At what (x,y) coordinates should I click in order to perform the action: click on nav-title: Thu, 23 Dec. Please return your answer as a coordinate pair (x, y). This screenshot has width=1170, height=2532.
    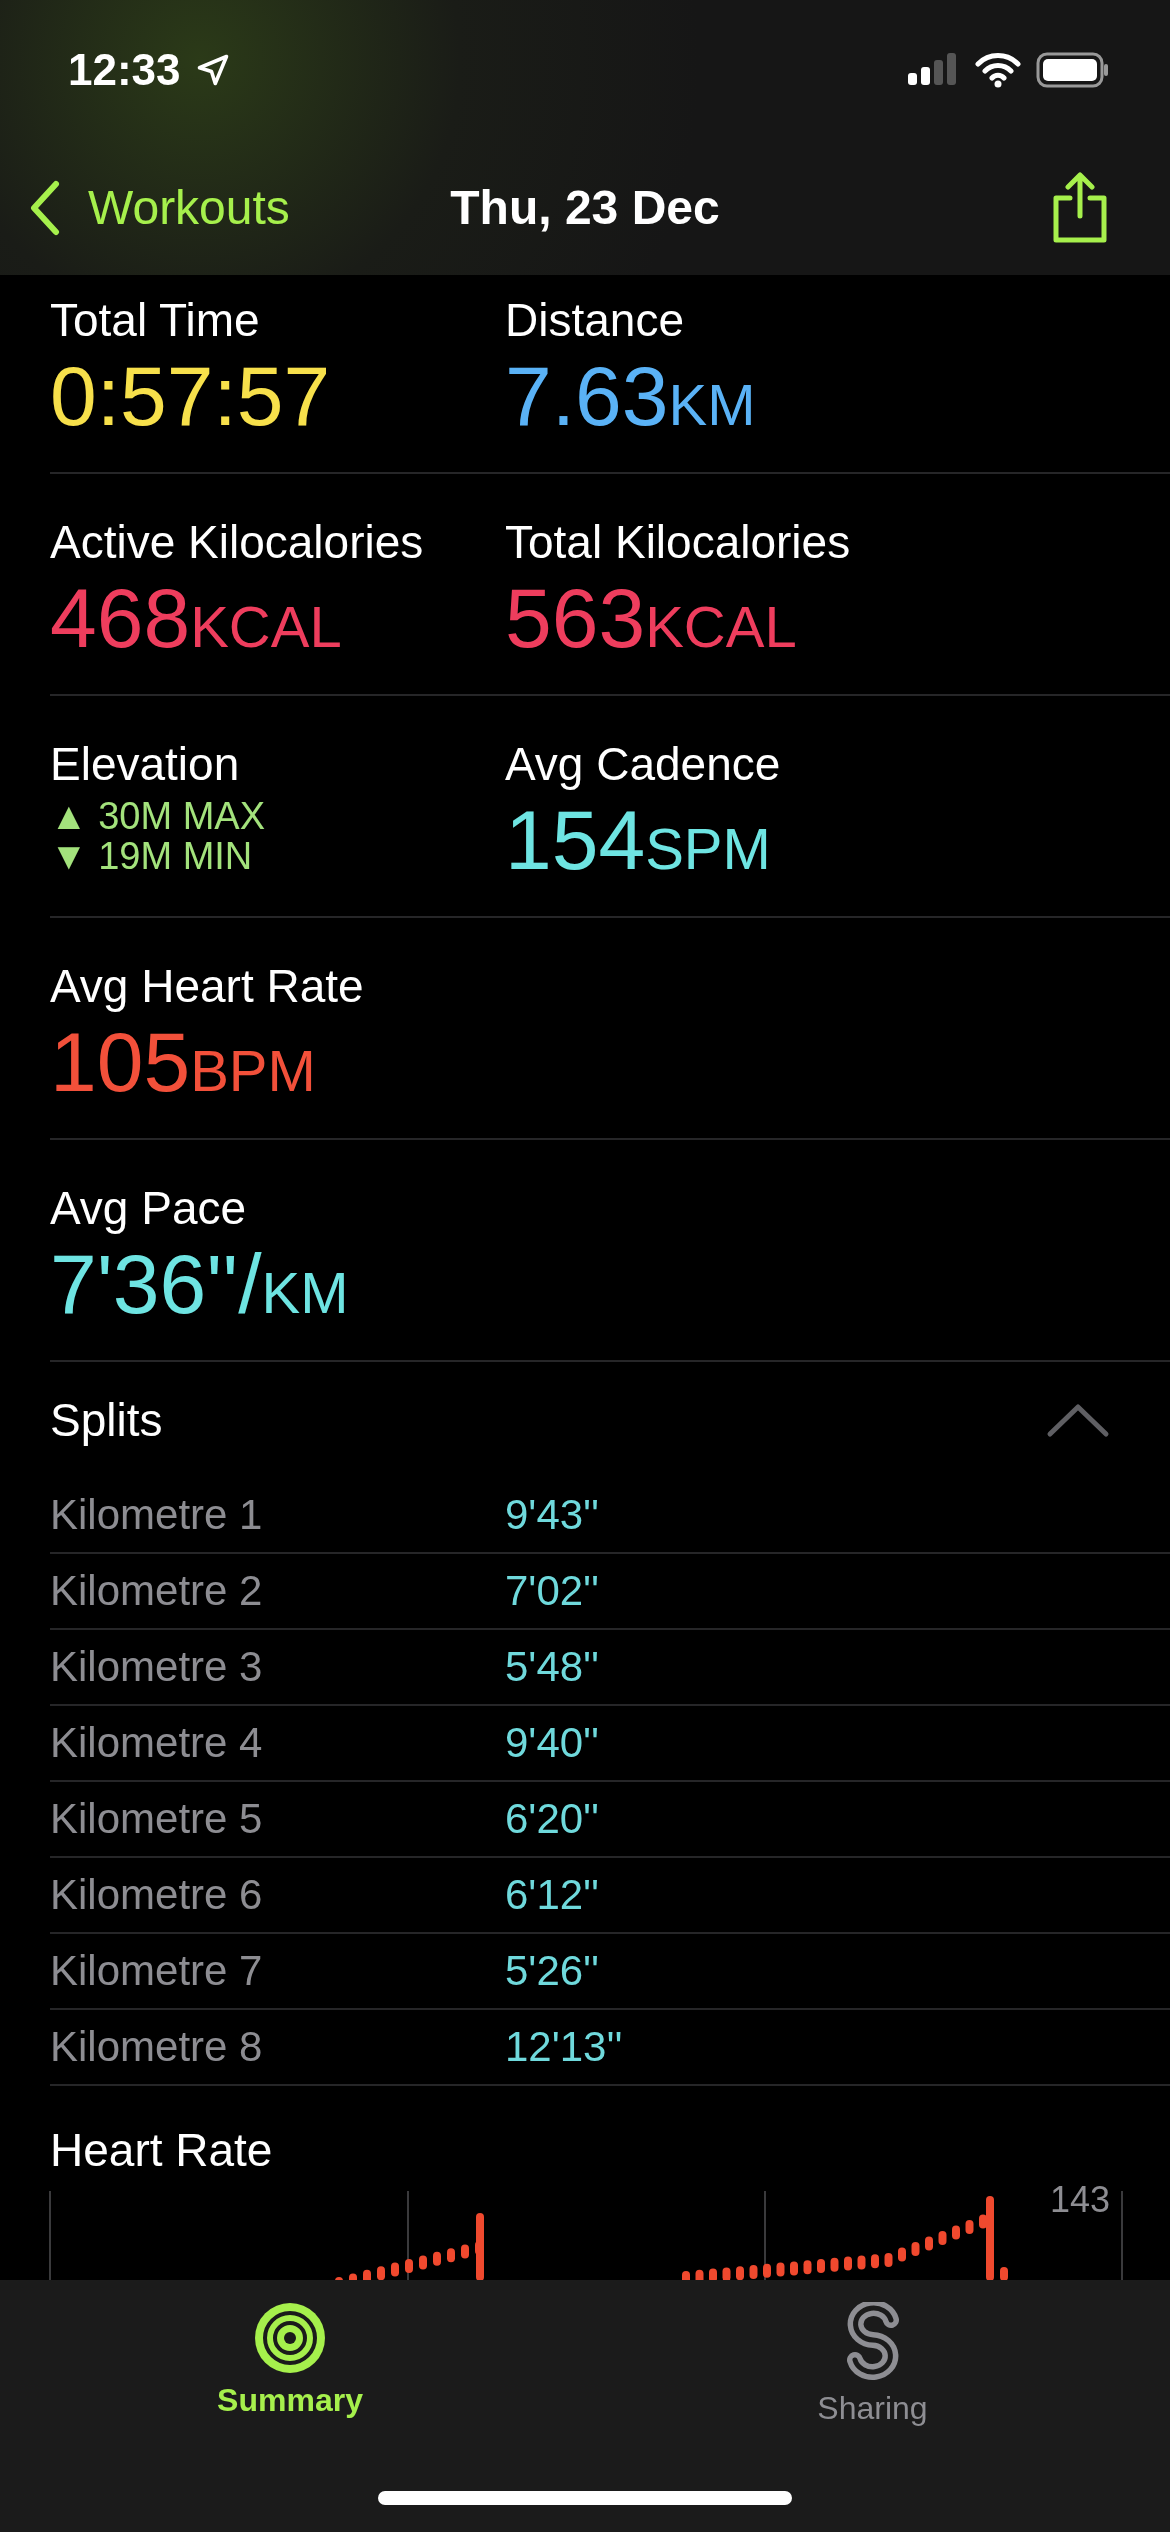
    Looking at the image, I should click on (585, 207).